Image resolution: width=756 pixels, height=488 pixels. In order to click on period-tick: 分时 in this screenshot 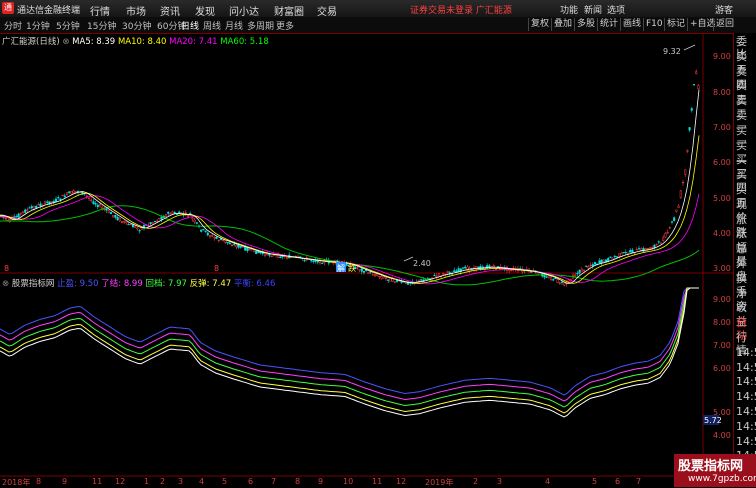, I will do `click(13, 25)`.